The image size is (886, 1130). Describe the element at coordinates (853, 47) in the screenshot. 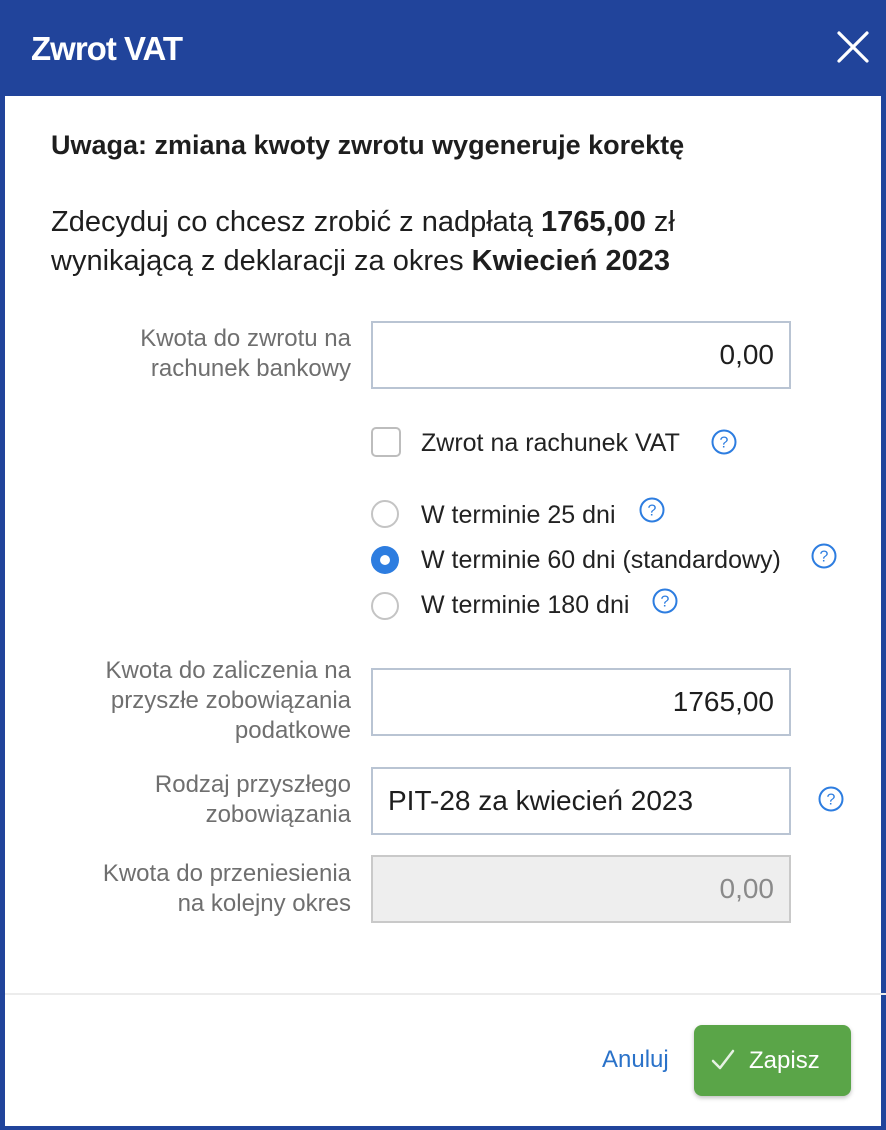

I see `close-icon` at that location.